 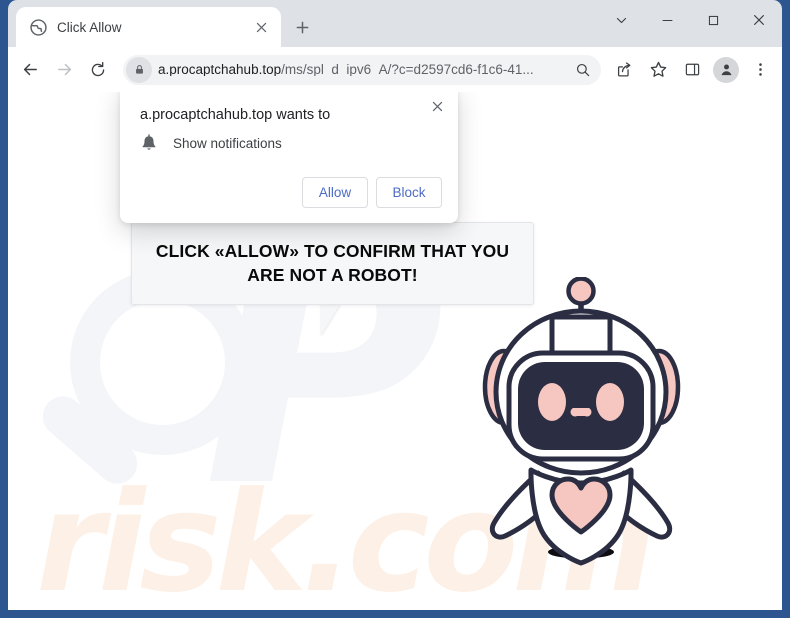 I want to click on tab-search-button, so click(x=621, y=20).